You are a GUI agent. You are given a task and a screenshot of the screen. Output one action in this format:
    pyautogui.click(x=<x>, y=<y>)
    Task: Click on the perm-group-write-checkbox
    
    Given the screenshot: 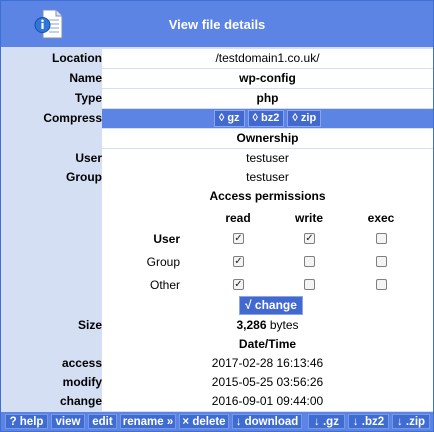 What is the action you would take?
    pyautogui.click(x=309, y=261)
    